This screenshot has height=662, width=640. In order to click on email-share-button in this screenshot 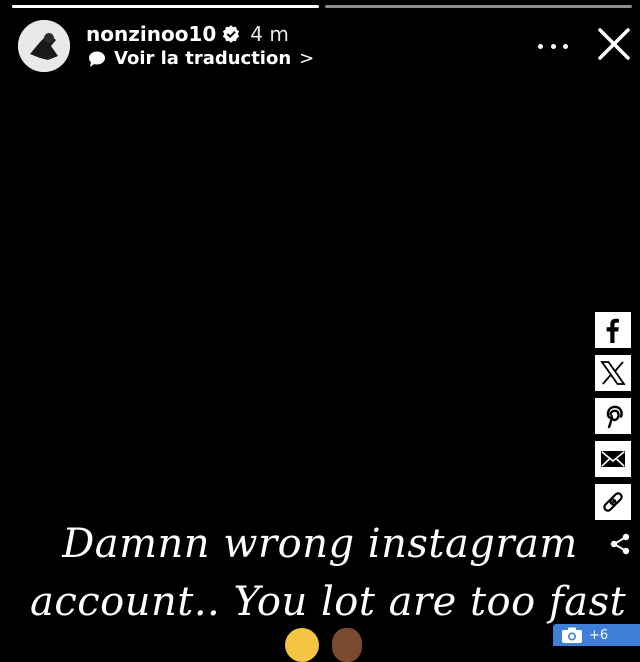, I will do `click(613, 459)`.